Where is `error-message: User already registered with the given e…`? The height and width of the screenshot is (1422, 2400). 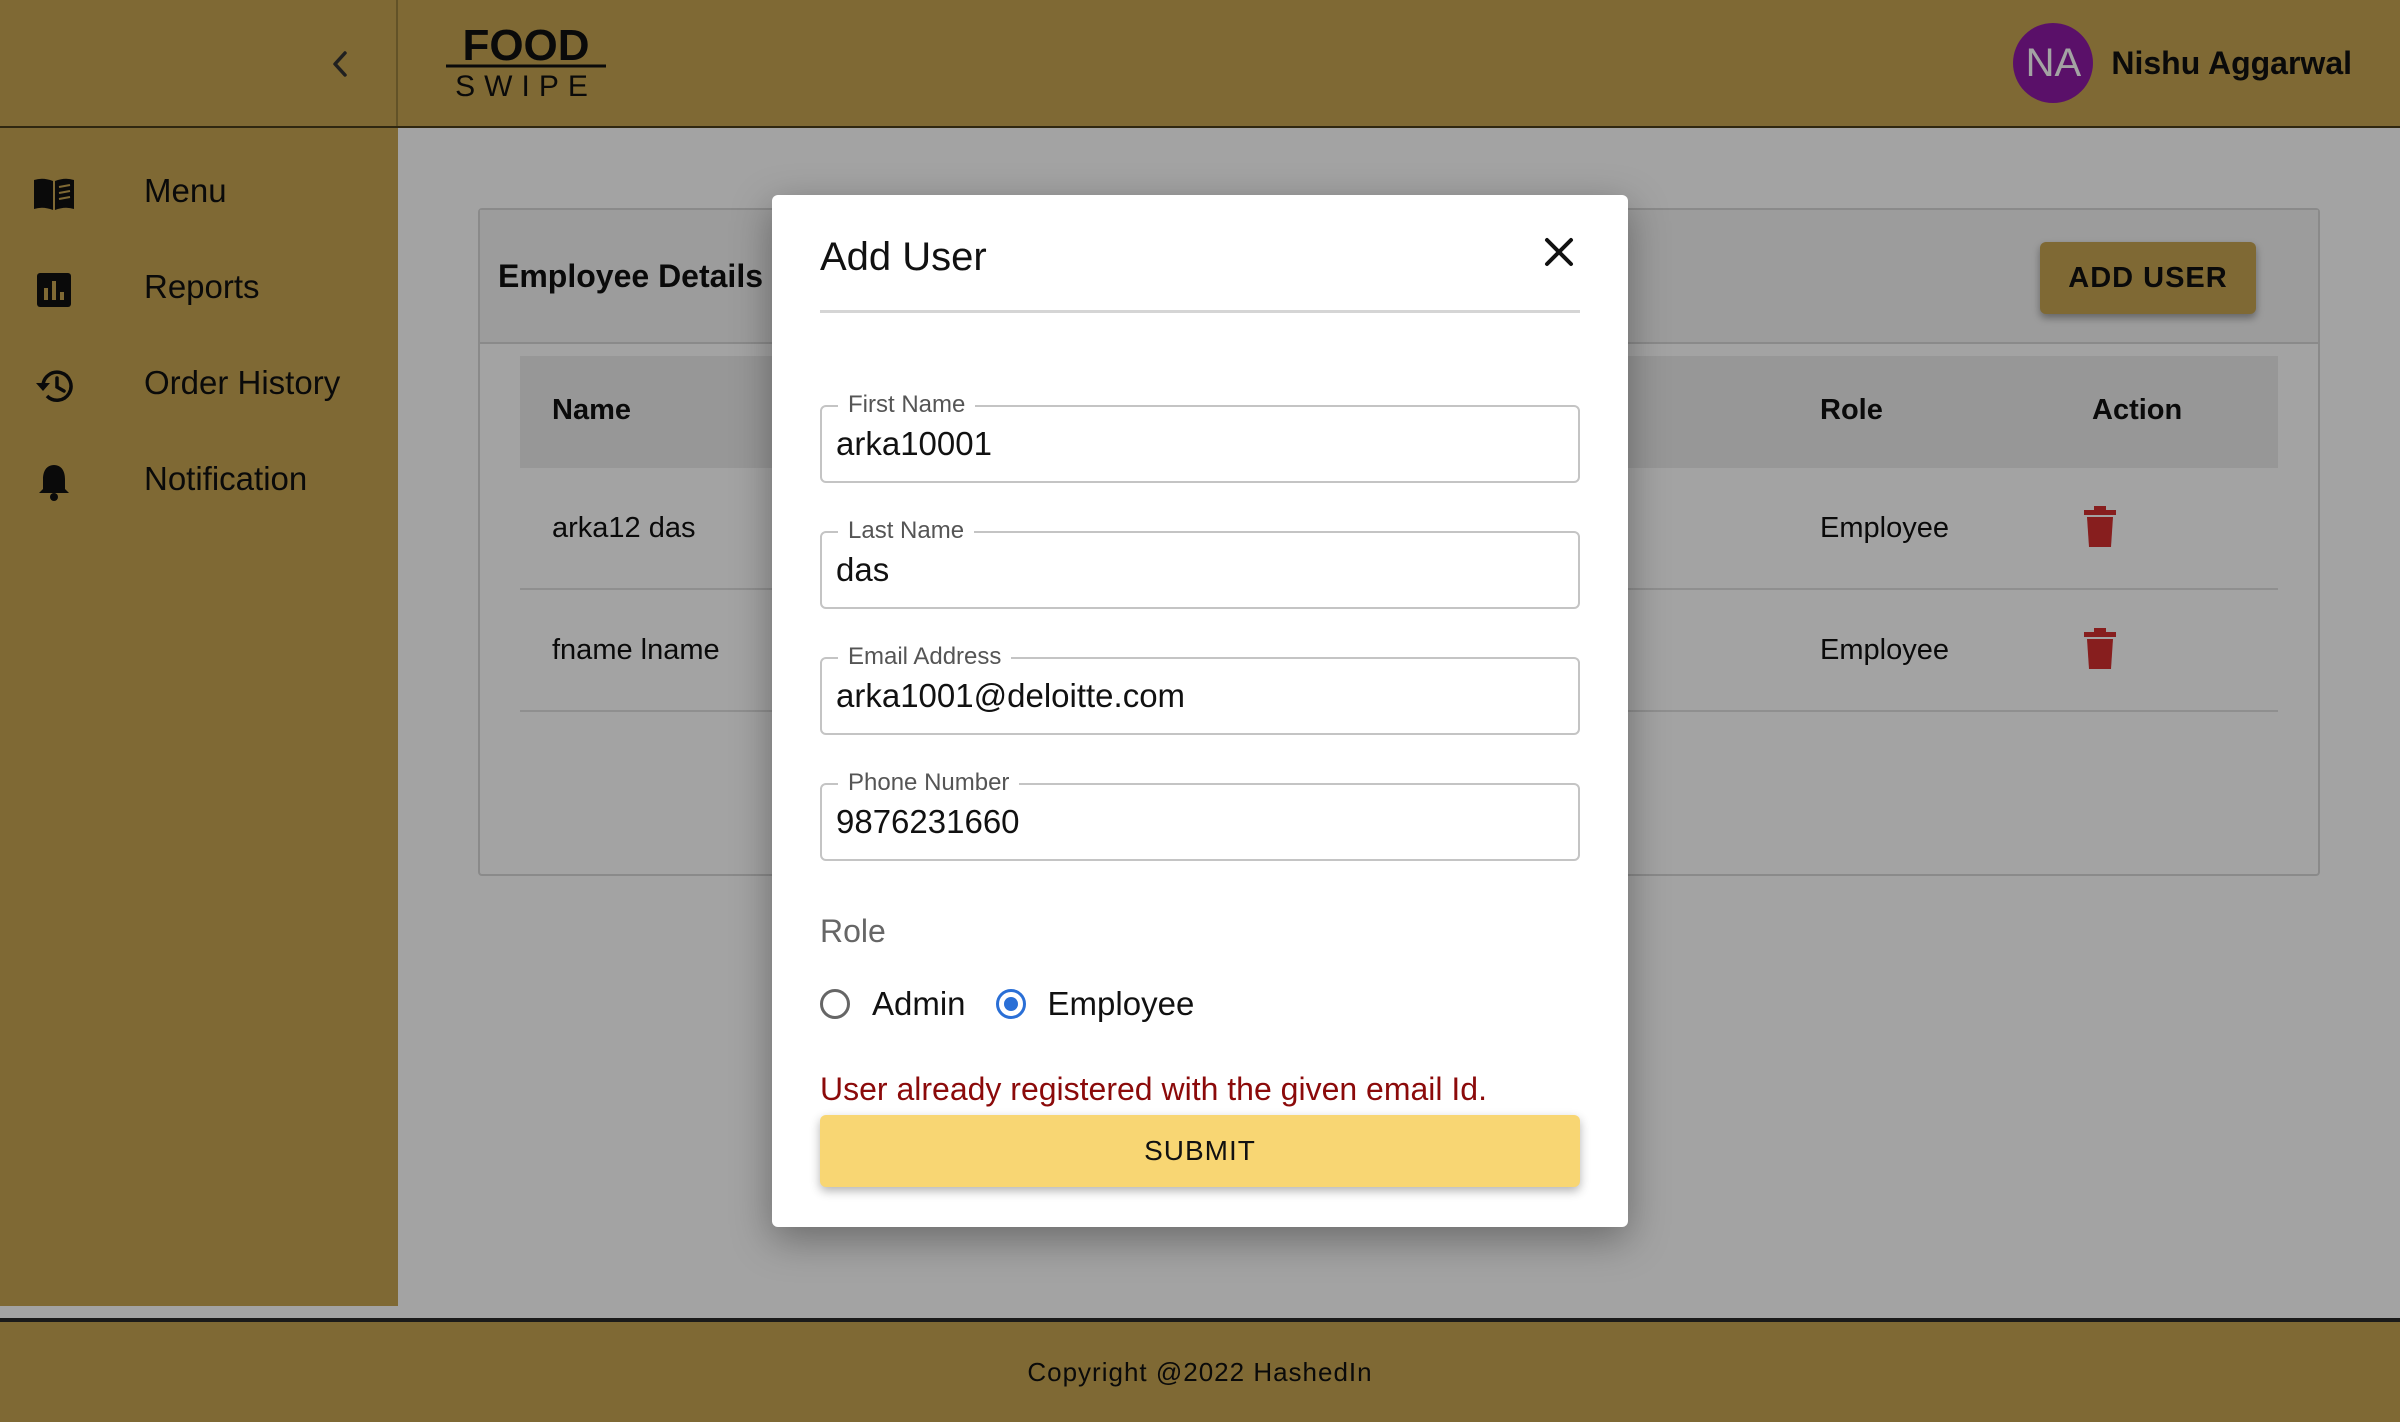 error-message: User already registered with the given e… is located at coordinates (1153, 1089).